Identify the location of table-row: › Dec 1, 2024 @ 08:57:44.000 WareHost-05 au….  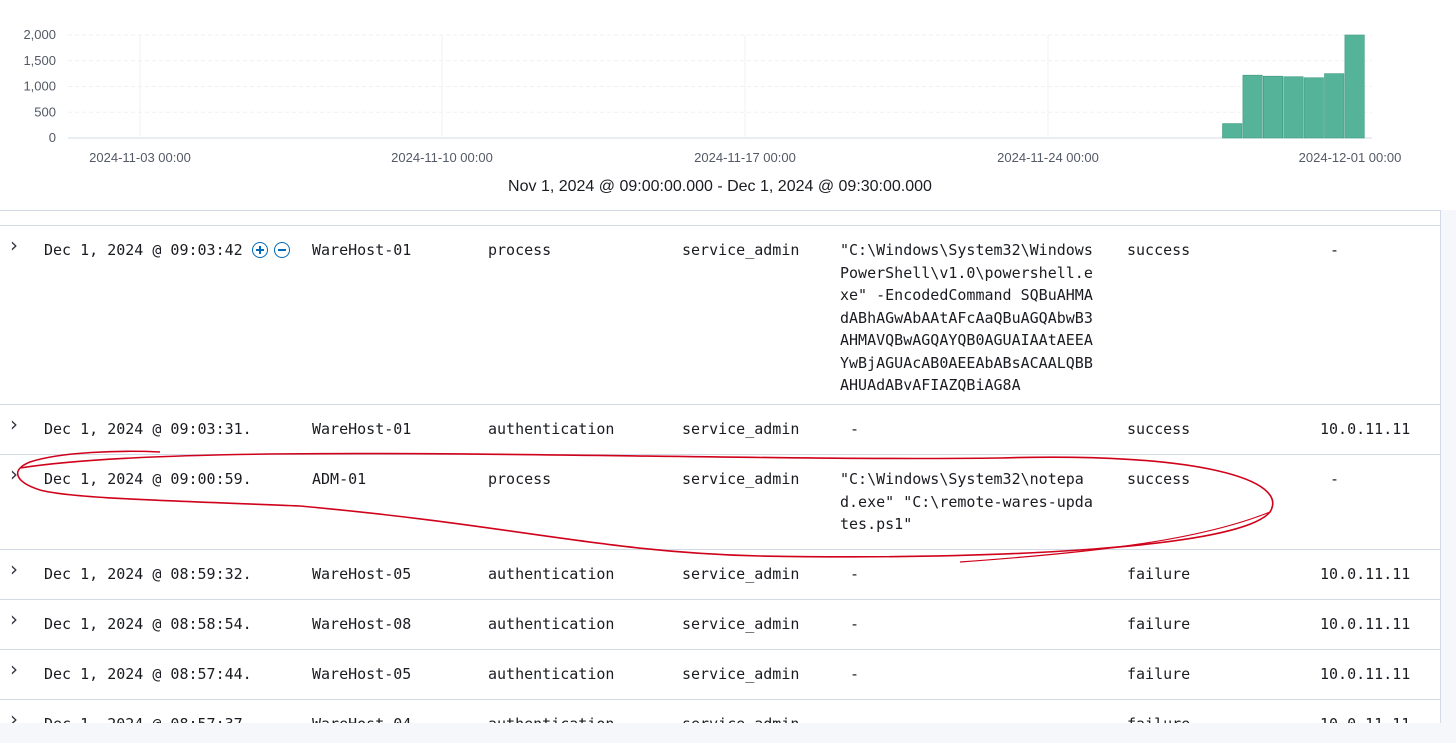
(720, 675).